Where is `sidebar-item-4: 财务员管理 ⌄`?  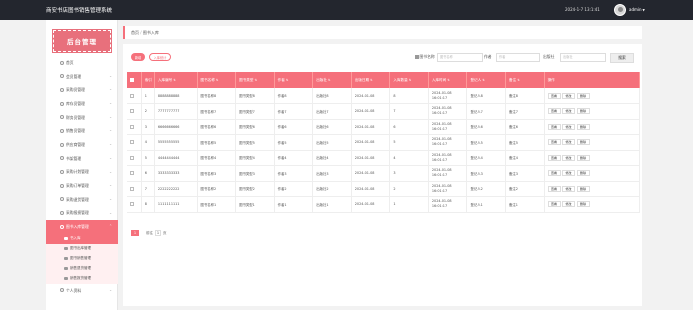
sidebar-item-4: 财务员管理 ⌄ is located at coordinates (82, 118).